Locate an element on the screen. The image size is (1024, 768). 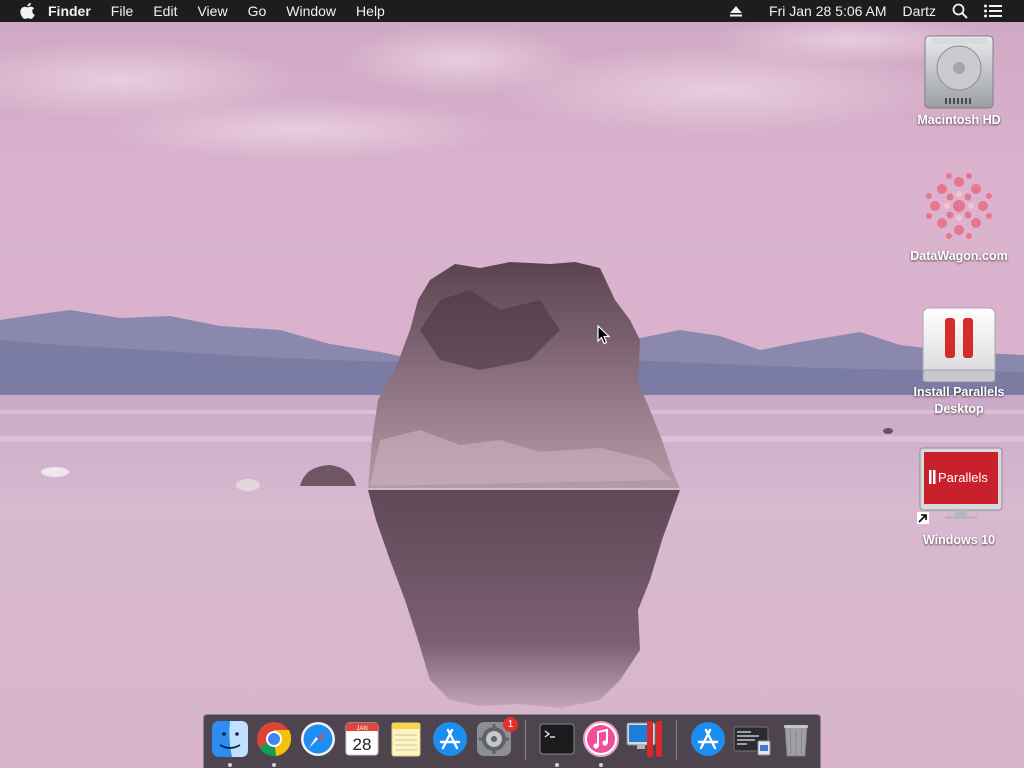
desktop-icon-install-parallels: Install Parallels Desktop is located at coordinates (959, 360).